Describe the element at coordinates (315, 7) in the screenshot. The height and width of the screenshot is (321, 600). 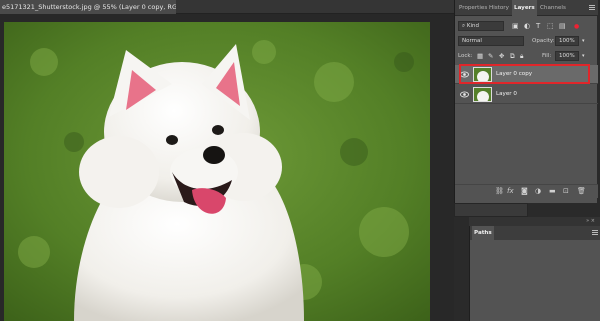
I see `tab-strip` at that location.